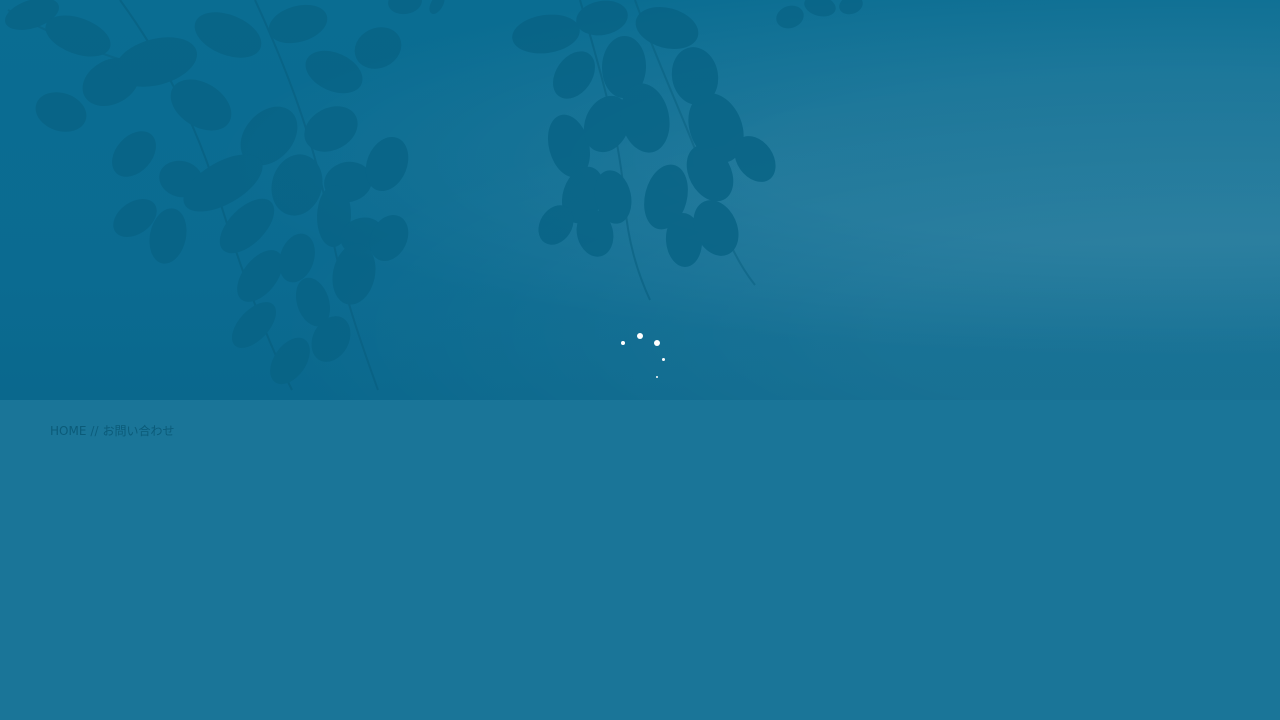 The height and width of the screenshot is (720, 1280). Describe the element at coordinates (642, 355) in the screenshot. I see `loading-spinner` at that location.